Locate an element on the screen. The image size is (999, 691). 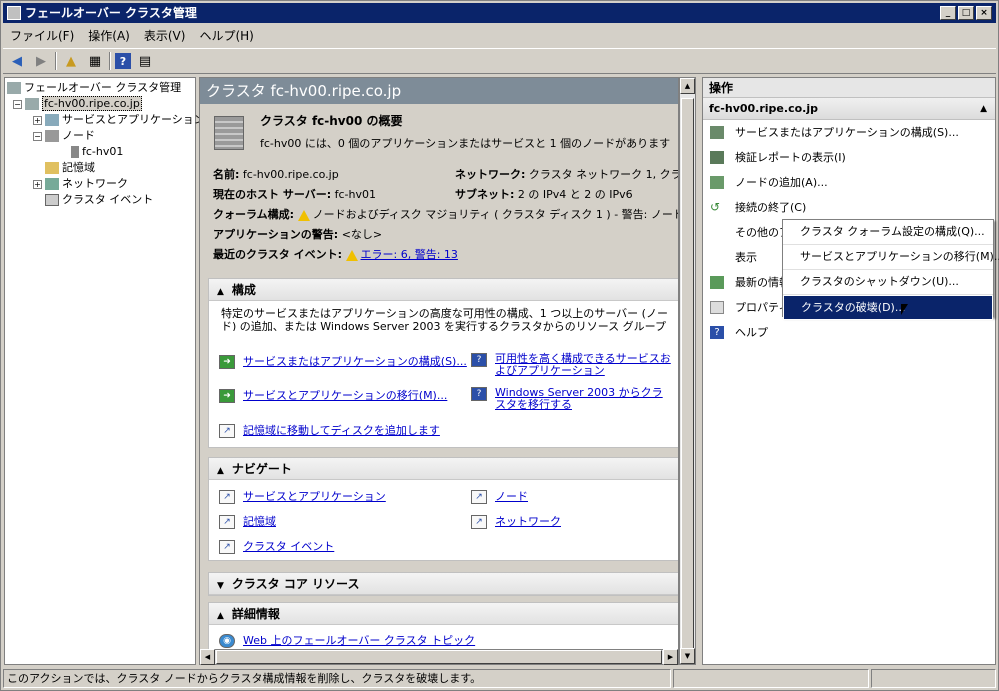
tree-item-services: + サービスとアプリケーション is located at coordinates (106, 120).